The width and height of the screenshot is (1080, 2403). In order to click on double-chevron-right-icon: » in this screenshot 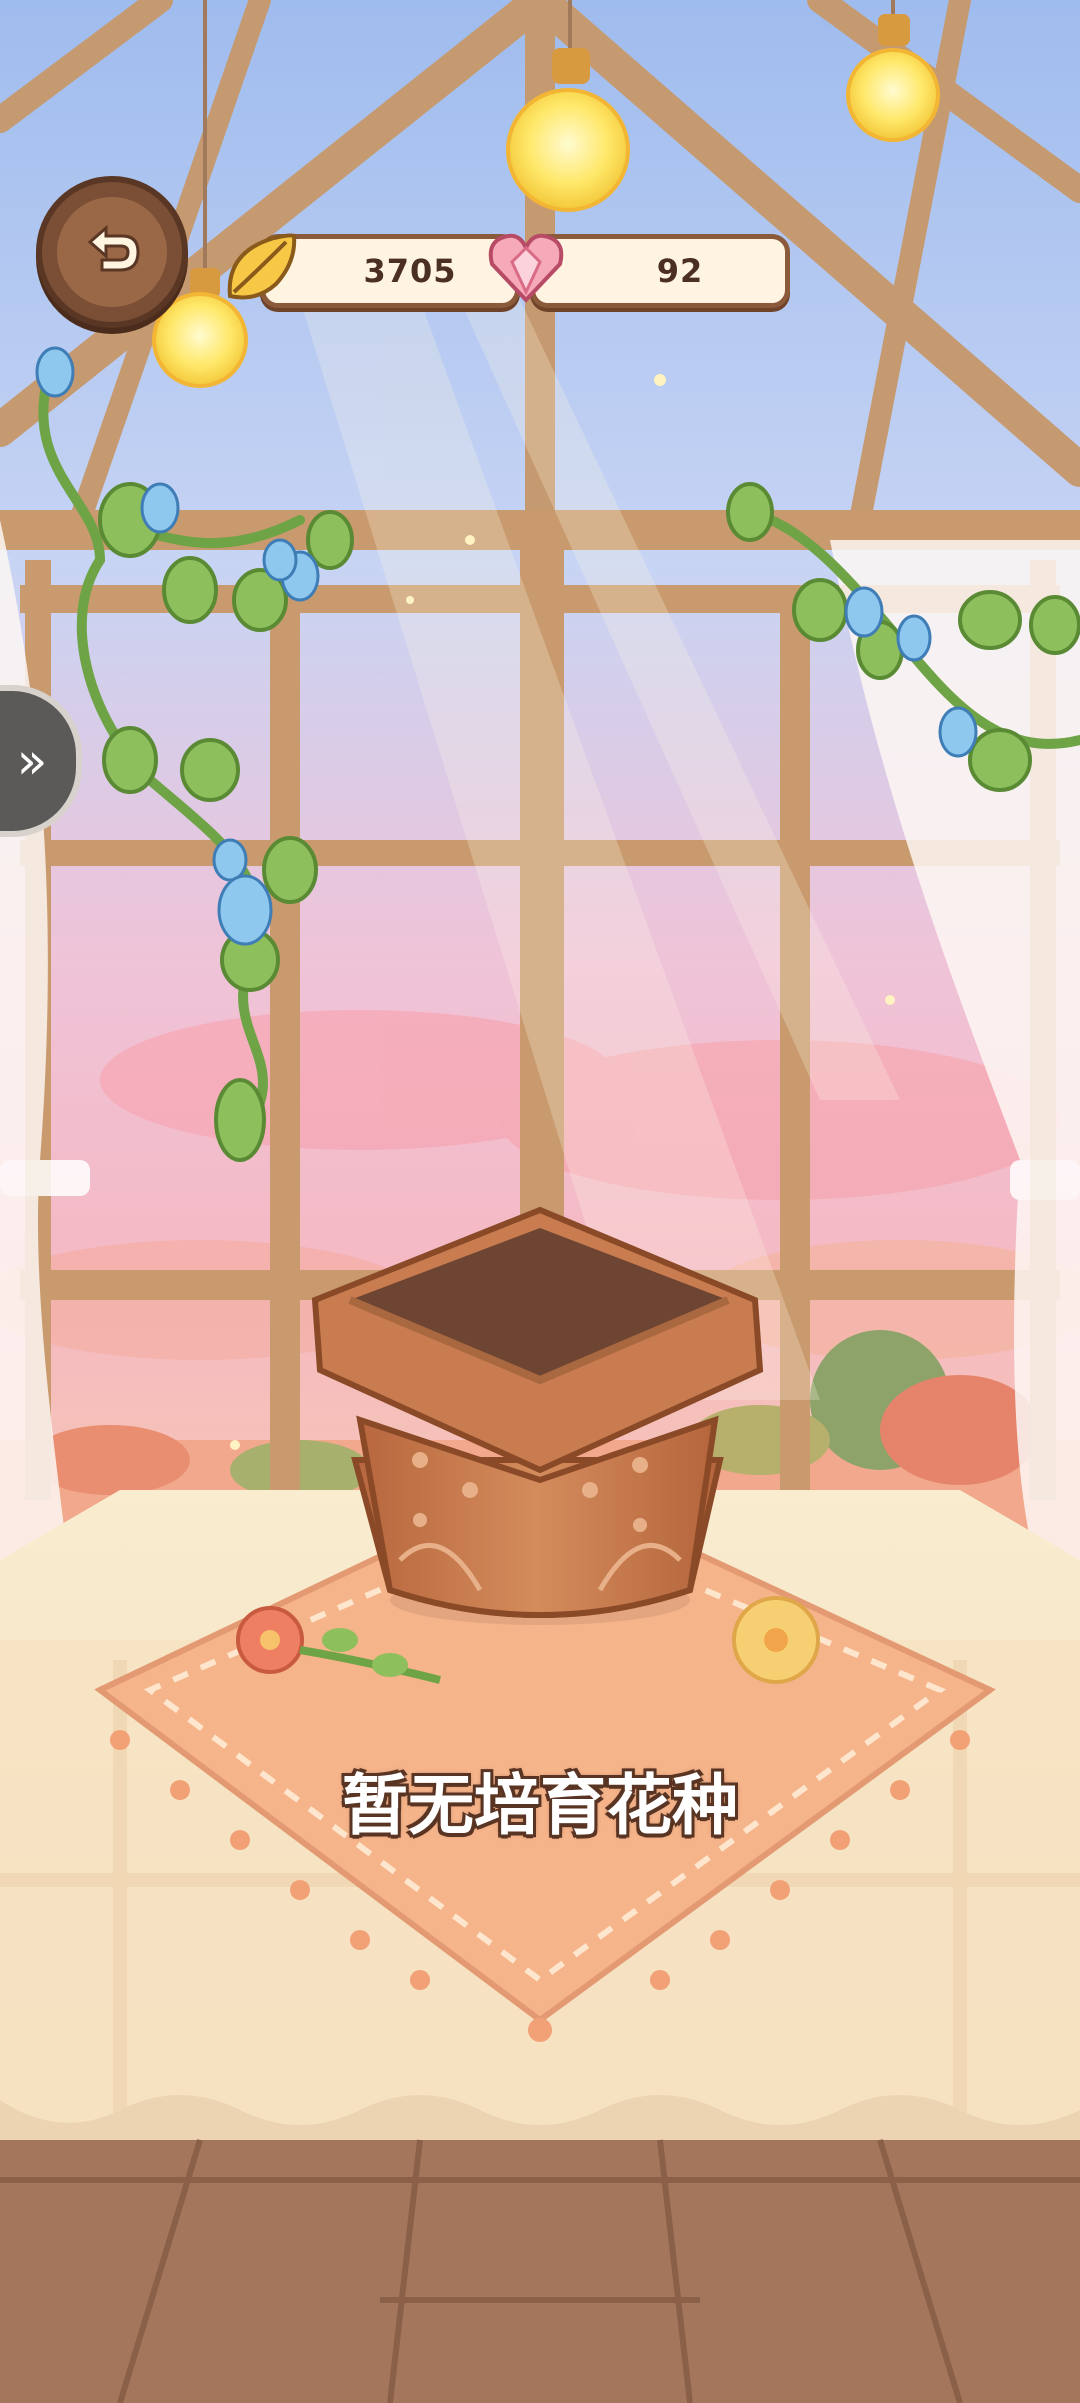, I will do `click(32, 761)`.